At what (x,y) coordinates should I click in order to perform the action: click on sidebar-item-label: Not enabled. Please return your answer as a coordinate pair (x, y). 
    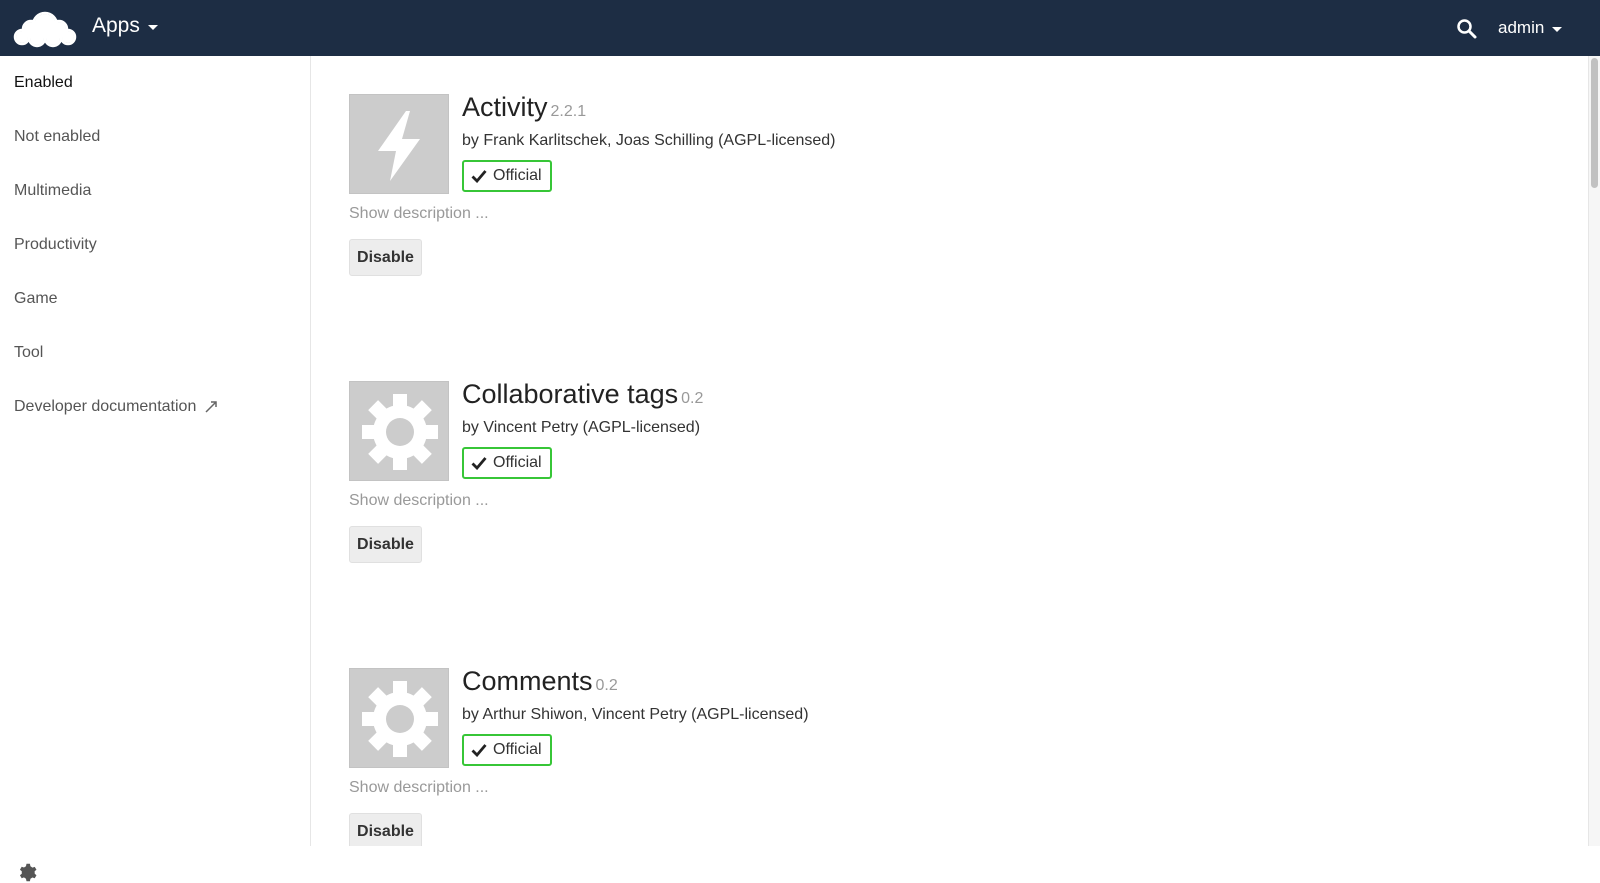
    Looking at the image, I should click on (57, 136).